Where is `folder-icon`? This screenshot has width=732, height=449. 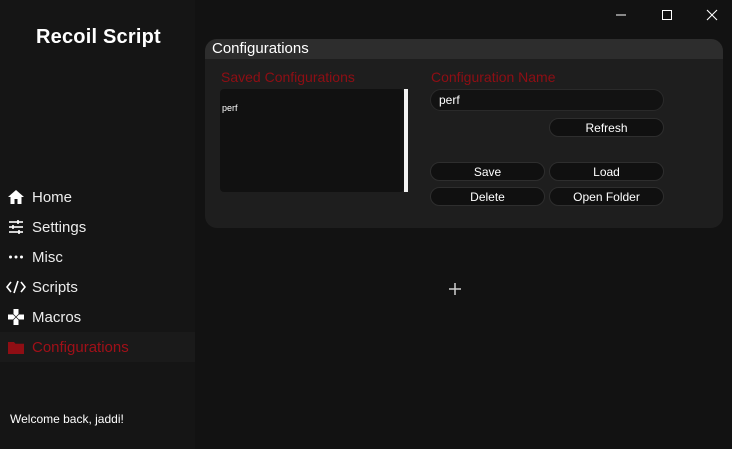 folder-icon is located at coordinates (16, 347).